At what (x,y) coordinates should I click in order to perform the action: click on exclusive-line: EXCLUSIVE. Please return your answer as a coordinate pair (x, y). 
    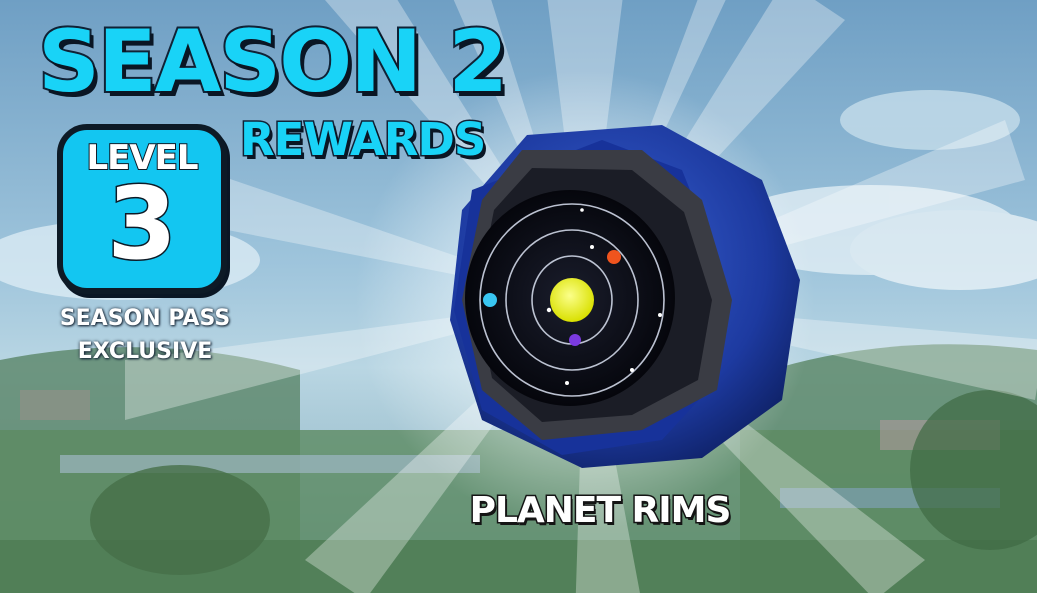
    Looking at the image, I should click on (145, 351).